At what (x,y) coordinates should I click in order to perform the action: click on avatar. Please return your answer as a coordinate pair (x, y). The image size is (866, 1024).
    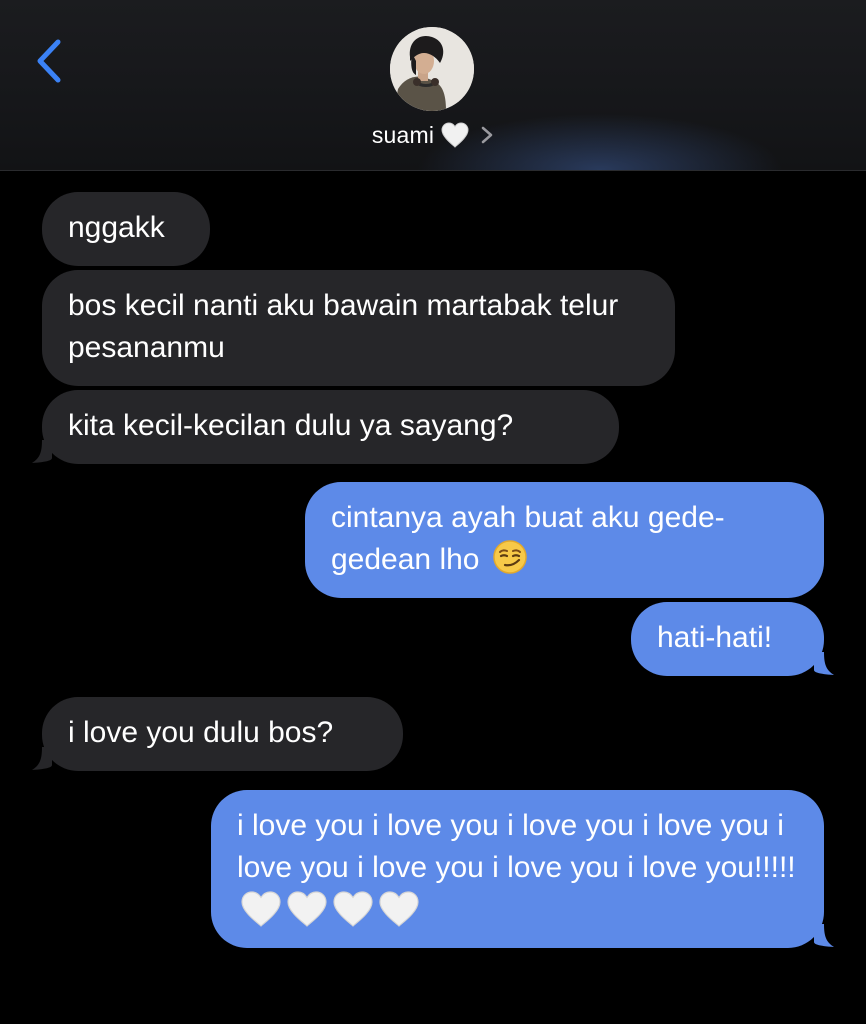
    Looking at the image, I should click on (432, 69).